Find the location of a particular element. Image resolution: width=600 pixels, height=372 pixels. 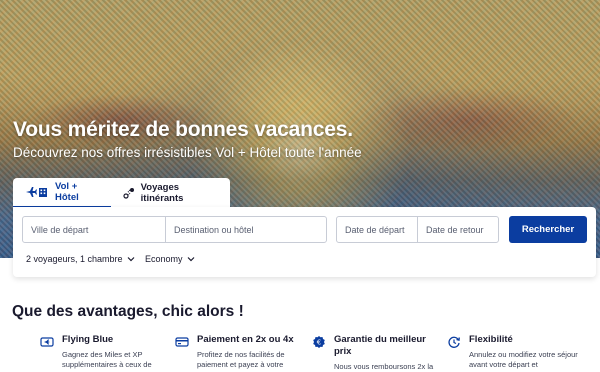

advantages-title: Que des avantages, chic alors ! is located at coordinates (128, 311).